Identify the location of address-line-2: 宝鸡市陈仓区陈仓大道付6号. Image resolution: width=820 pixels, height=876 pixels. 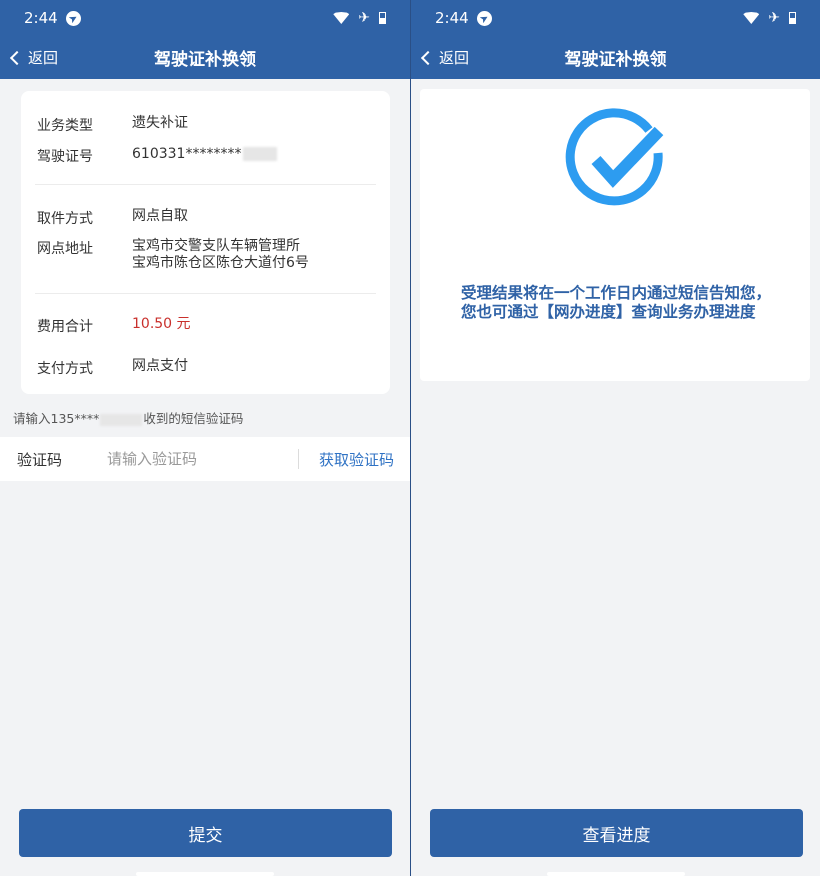
(220, 263).